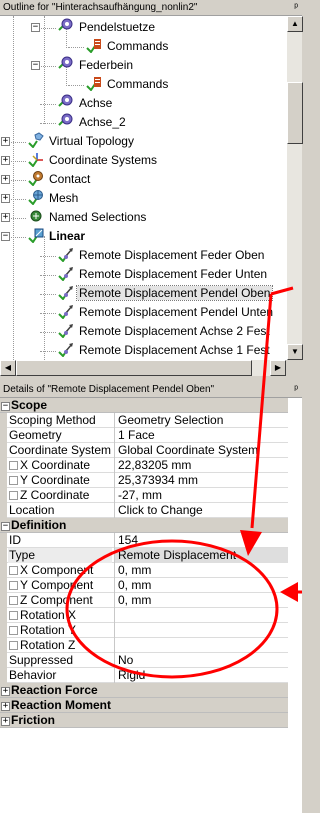 The height and width of the screenshot is (813, 320). I want to click on property-row: Y Component 0, mm, so click(144, 585).